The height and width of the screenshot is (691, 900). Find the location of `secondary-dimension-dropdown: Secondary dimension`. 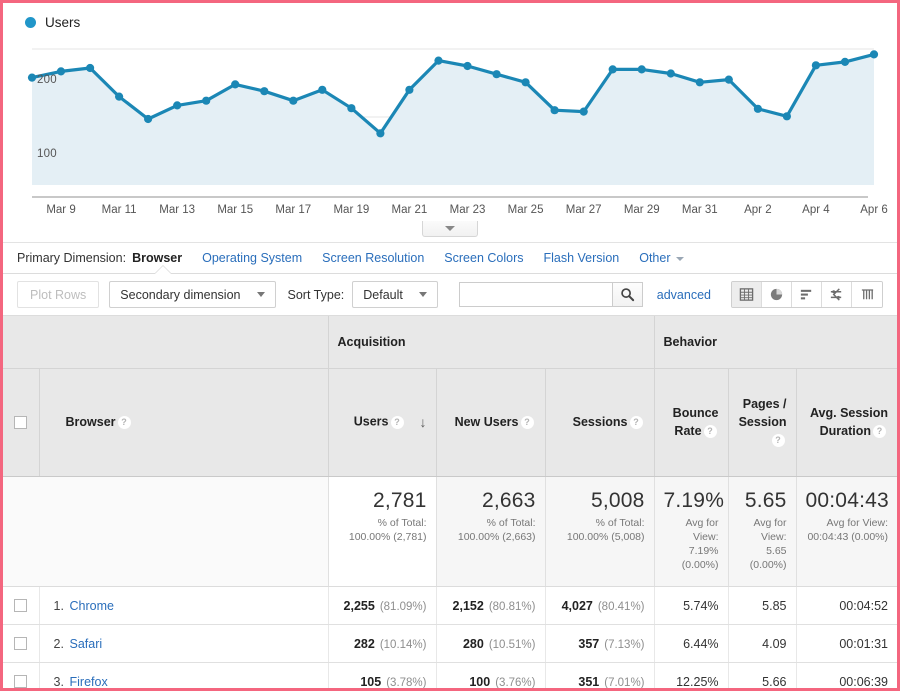

secondary-dimension-dropdown: Secondary dimension is located at coordinates (192, 294).